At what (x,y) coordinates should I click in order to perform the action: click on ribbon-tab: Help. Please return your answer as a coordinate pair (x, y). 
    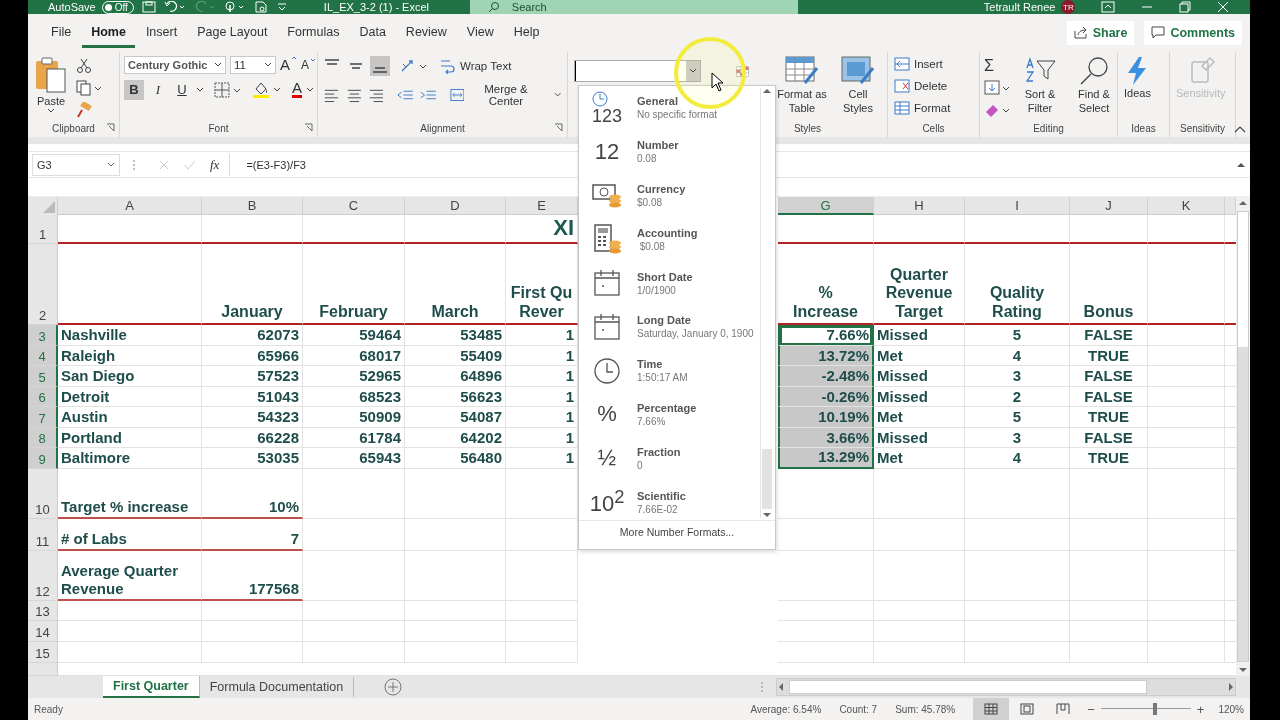
    Looking at the image, I should click on (526, 33).